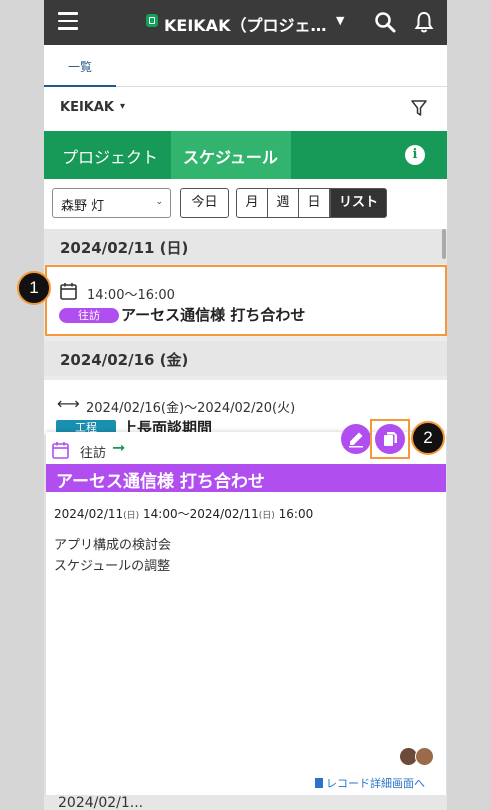  I want to click on date-header: 2024/02/11 (日), so click(245, 246).